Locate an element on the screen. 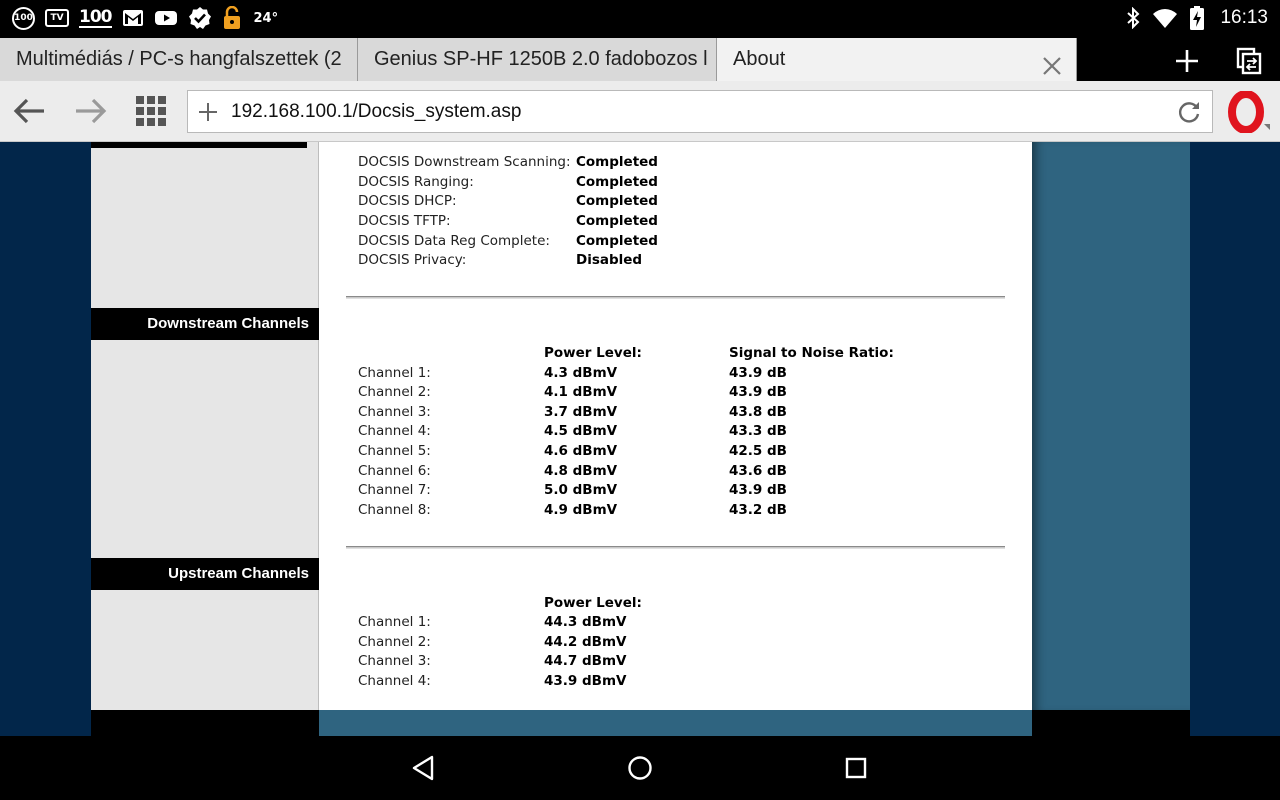 The image size is (1280, 800). home-circle-icon is located at coordinates (640, 768).